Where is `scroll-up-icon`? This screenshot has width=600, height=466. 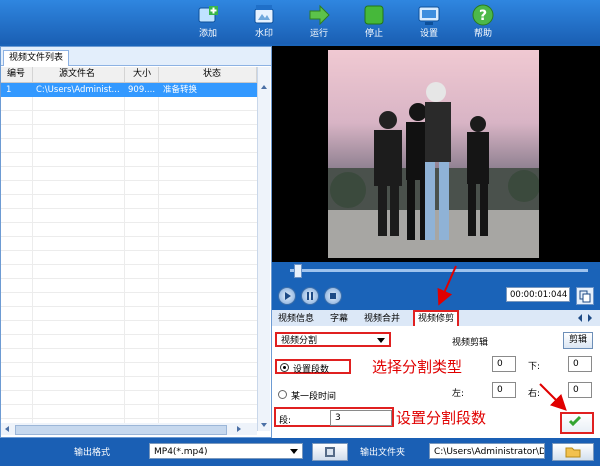
scroll-up-icon is located at coordinates (264, 87).